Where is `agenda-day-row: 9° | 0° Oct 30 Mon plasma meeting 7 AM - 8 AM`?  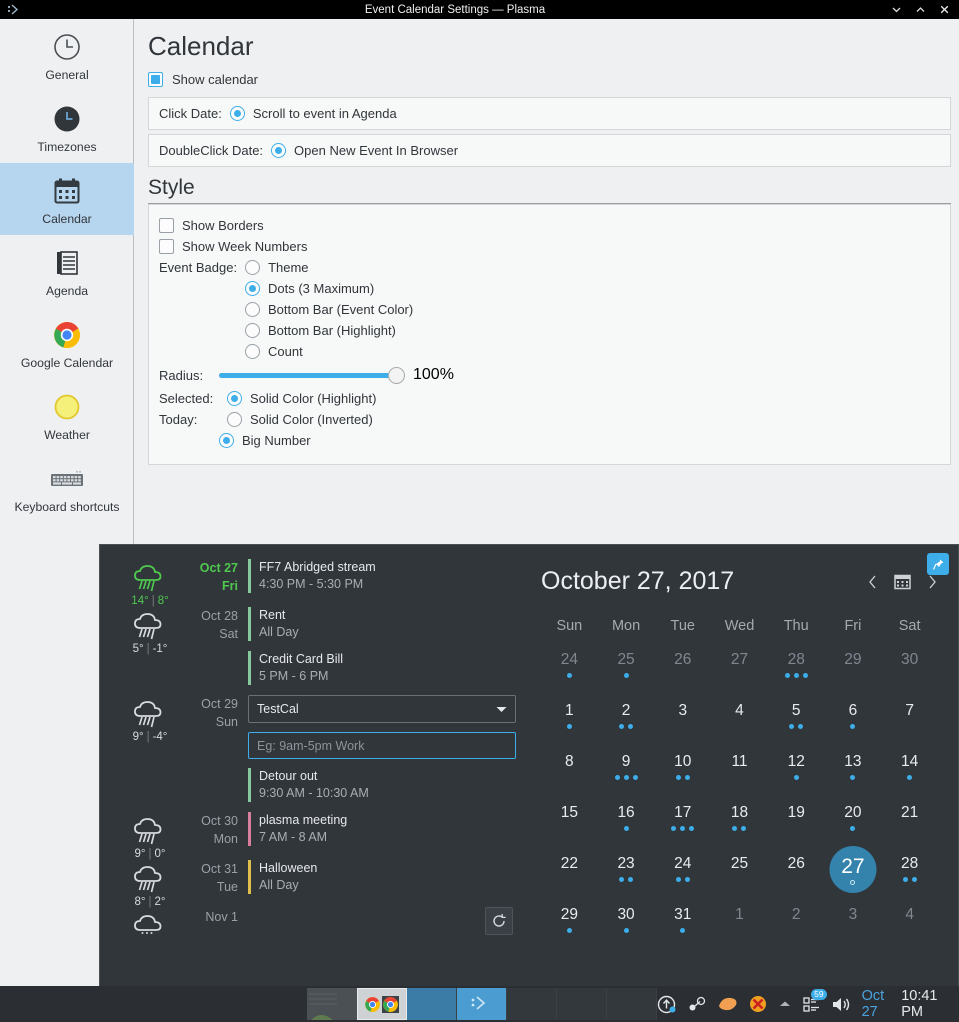
agenda-day-row: 9° | 0° Oct 30 Mon plasma meeting 7 AM - 8 AM is located at coordinates (315, 836).